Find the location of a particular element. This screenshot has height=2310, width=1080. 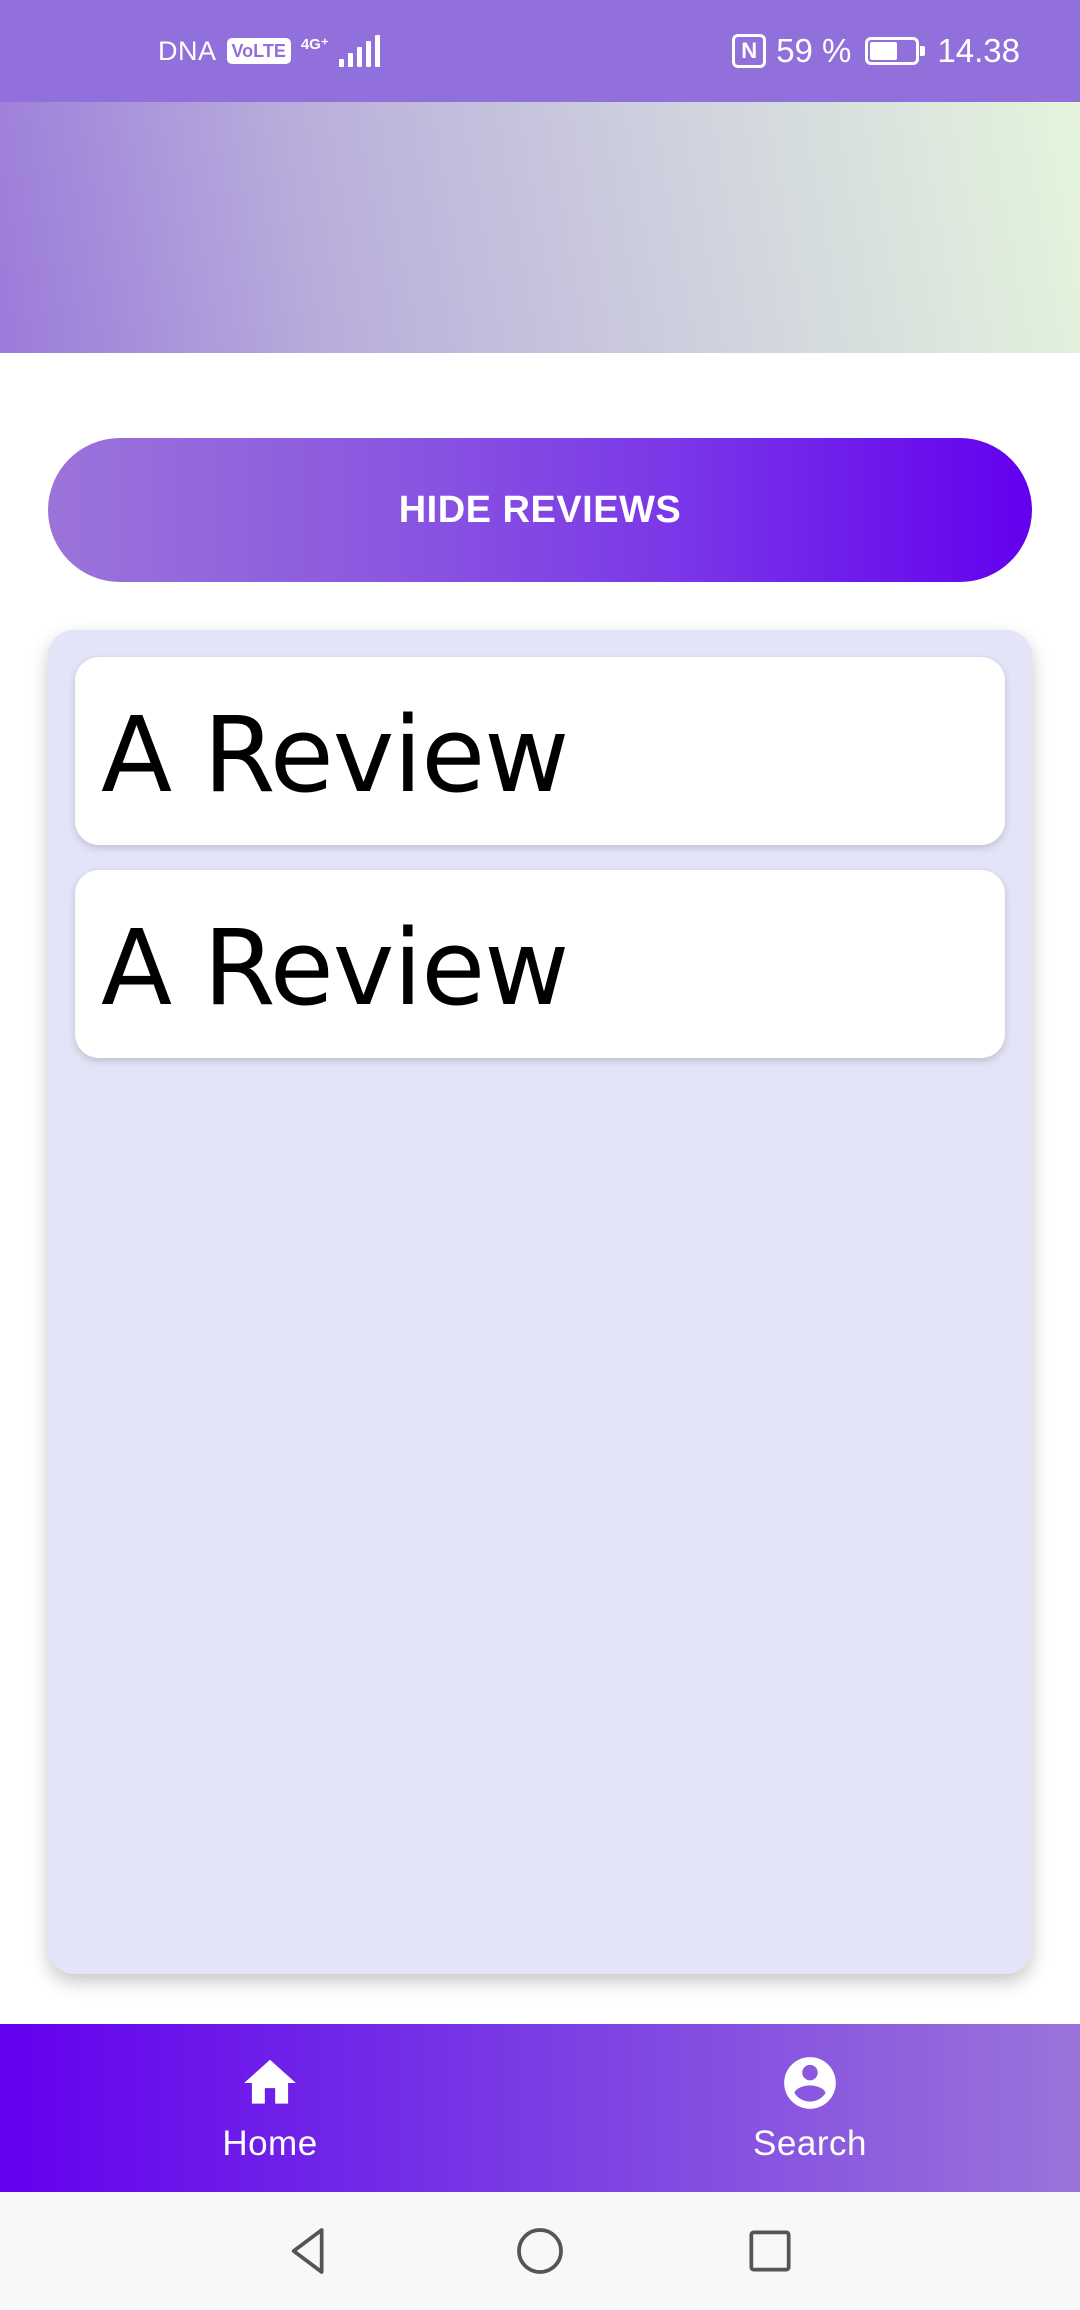

nav-item-search: Search is located at coordinates (810, 2108).